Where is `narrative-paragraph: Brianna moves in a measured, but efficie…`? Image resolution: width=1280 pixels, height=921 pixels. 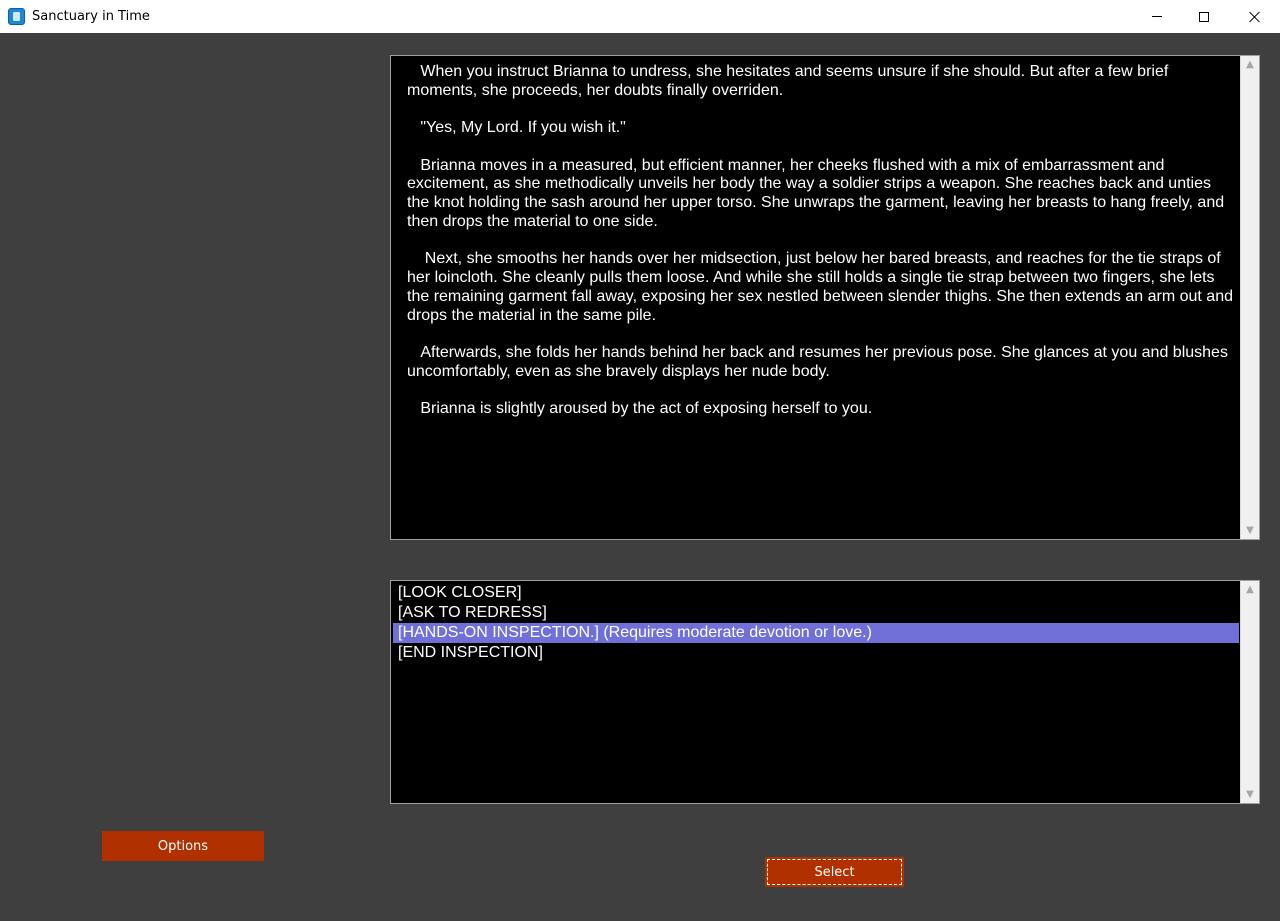 narrative-paragraph: Brianna moves in a measured, but efficie… is located at coordinates (818, 193).